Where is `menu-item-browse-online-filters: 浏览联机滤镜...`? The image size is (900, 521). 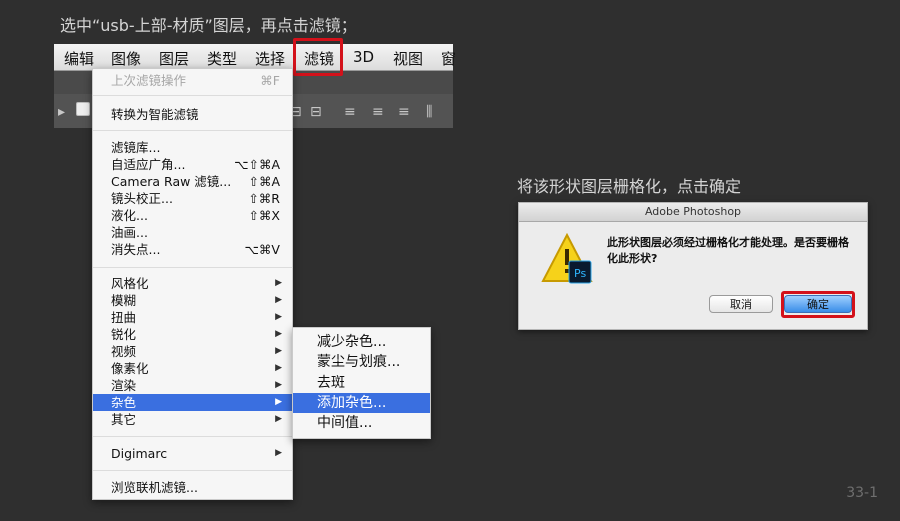
menu-item-browse-online-filters: 浏览联机滤镜... is located at coordinates (192, 487).